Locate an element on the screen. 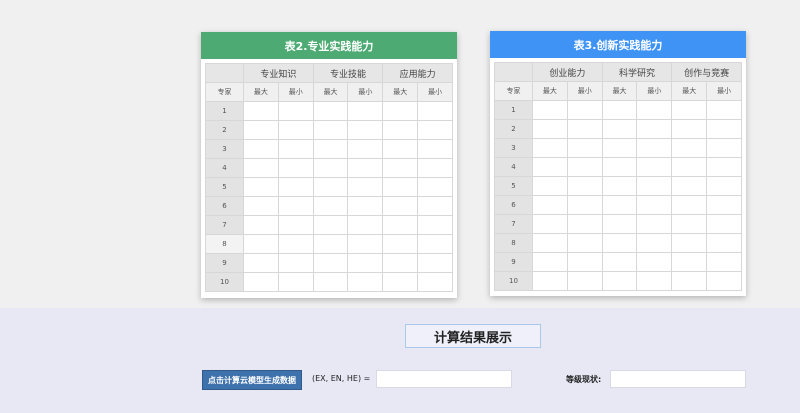 The image size is (800, 413). ex-en-he-output-field is located at coordinates (444, 379).